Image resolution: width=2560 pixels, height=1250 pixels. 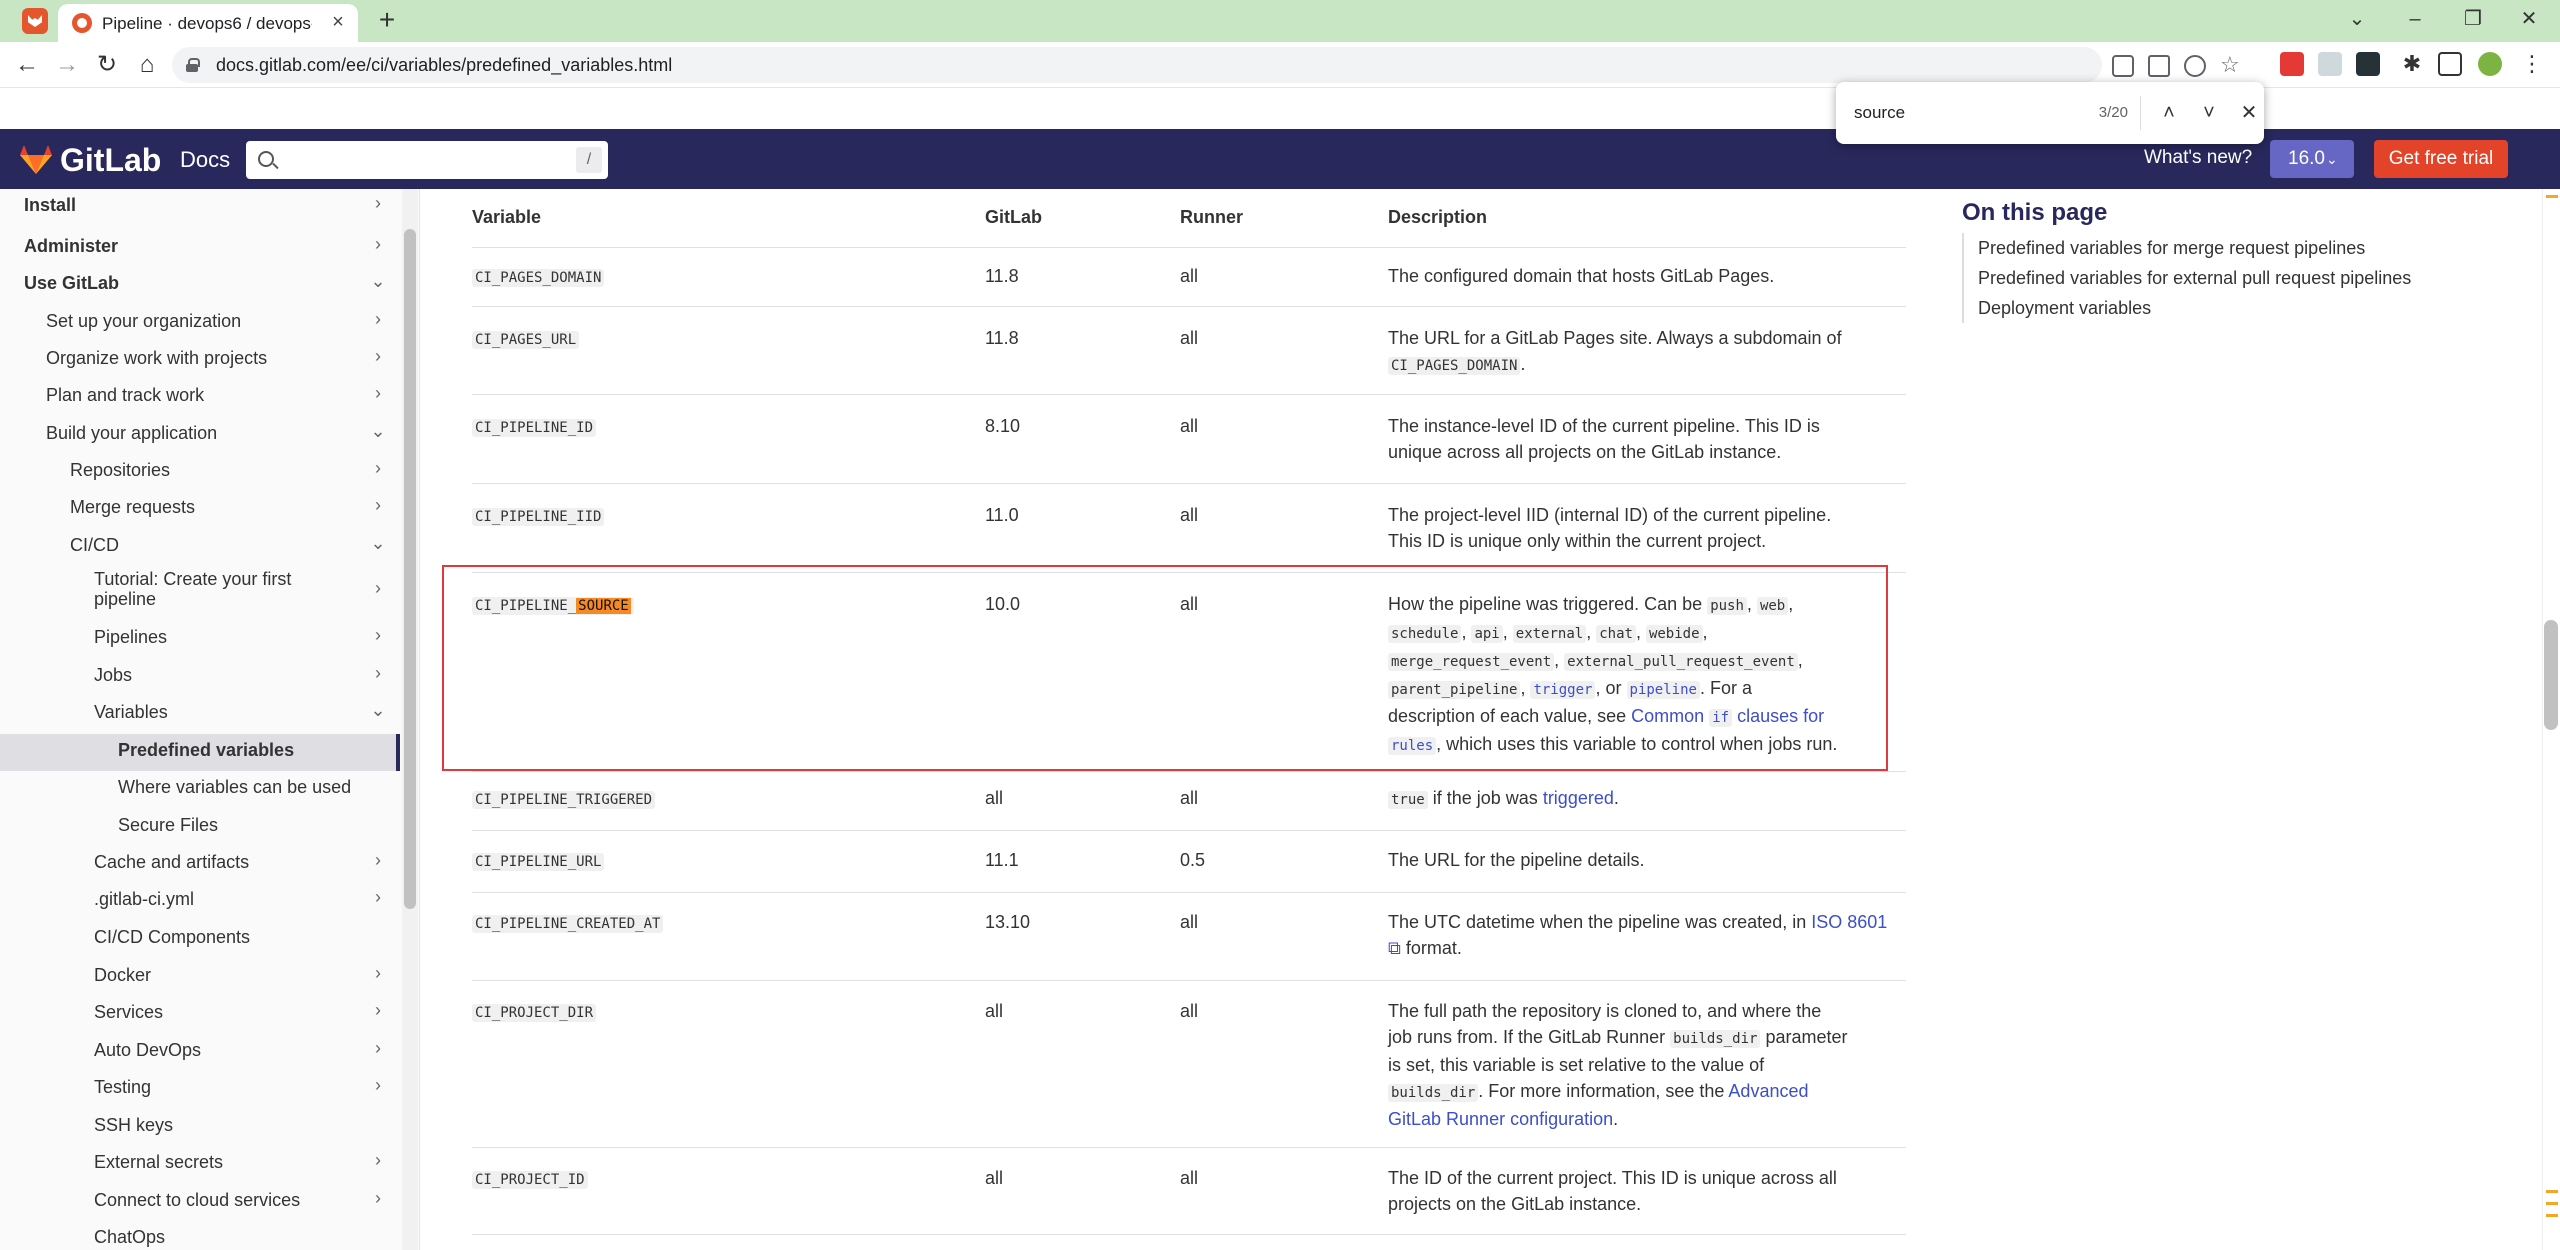 I want to click on triggered-link: triggered, so click(x=1578, y=798).